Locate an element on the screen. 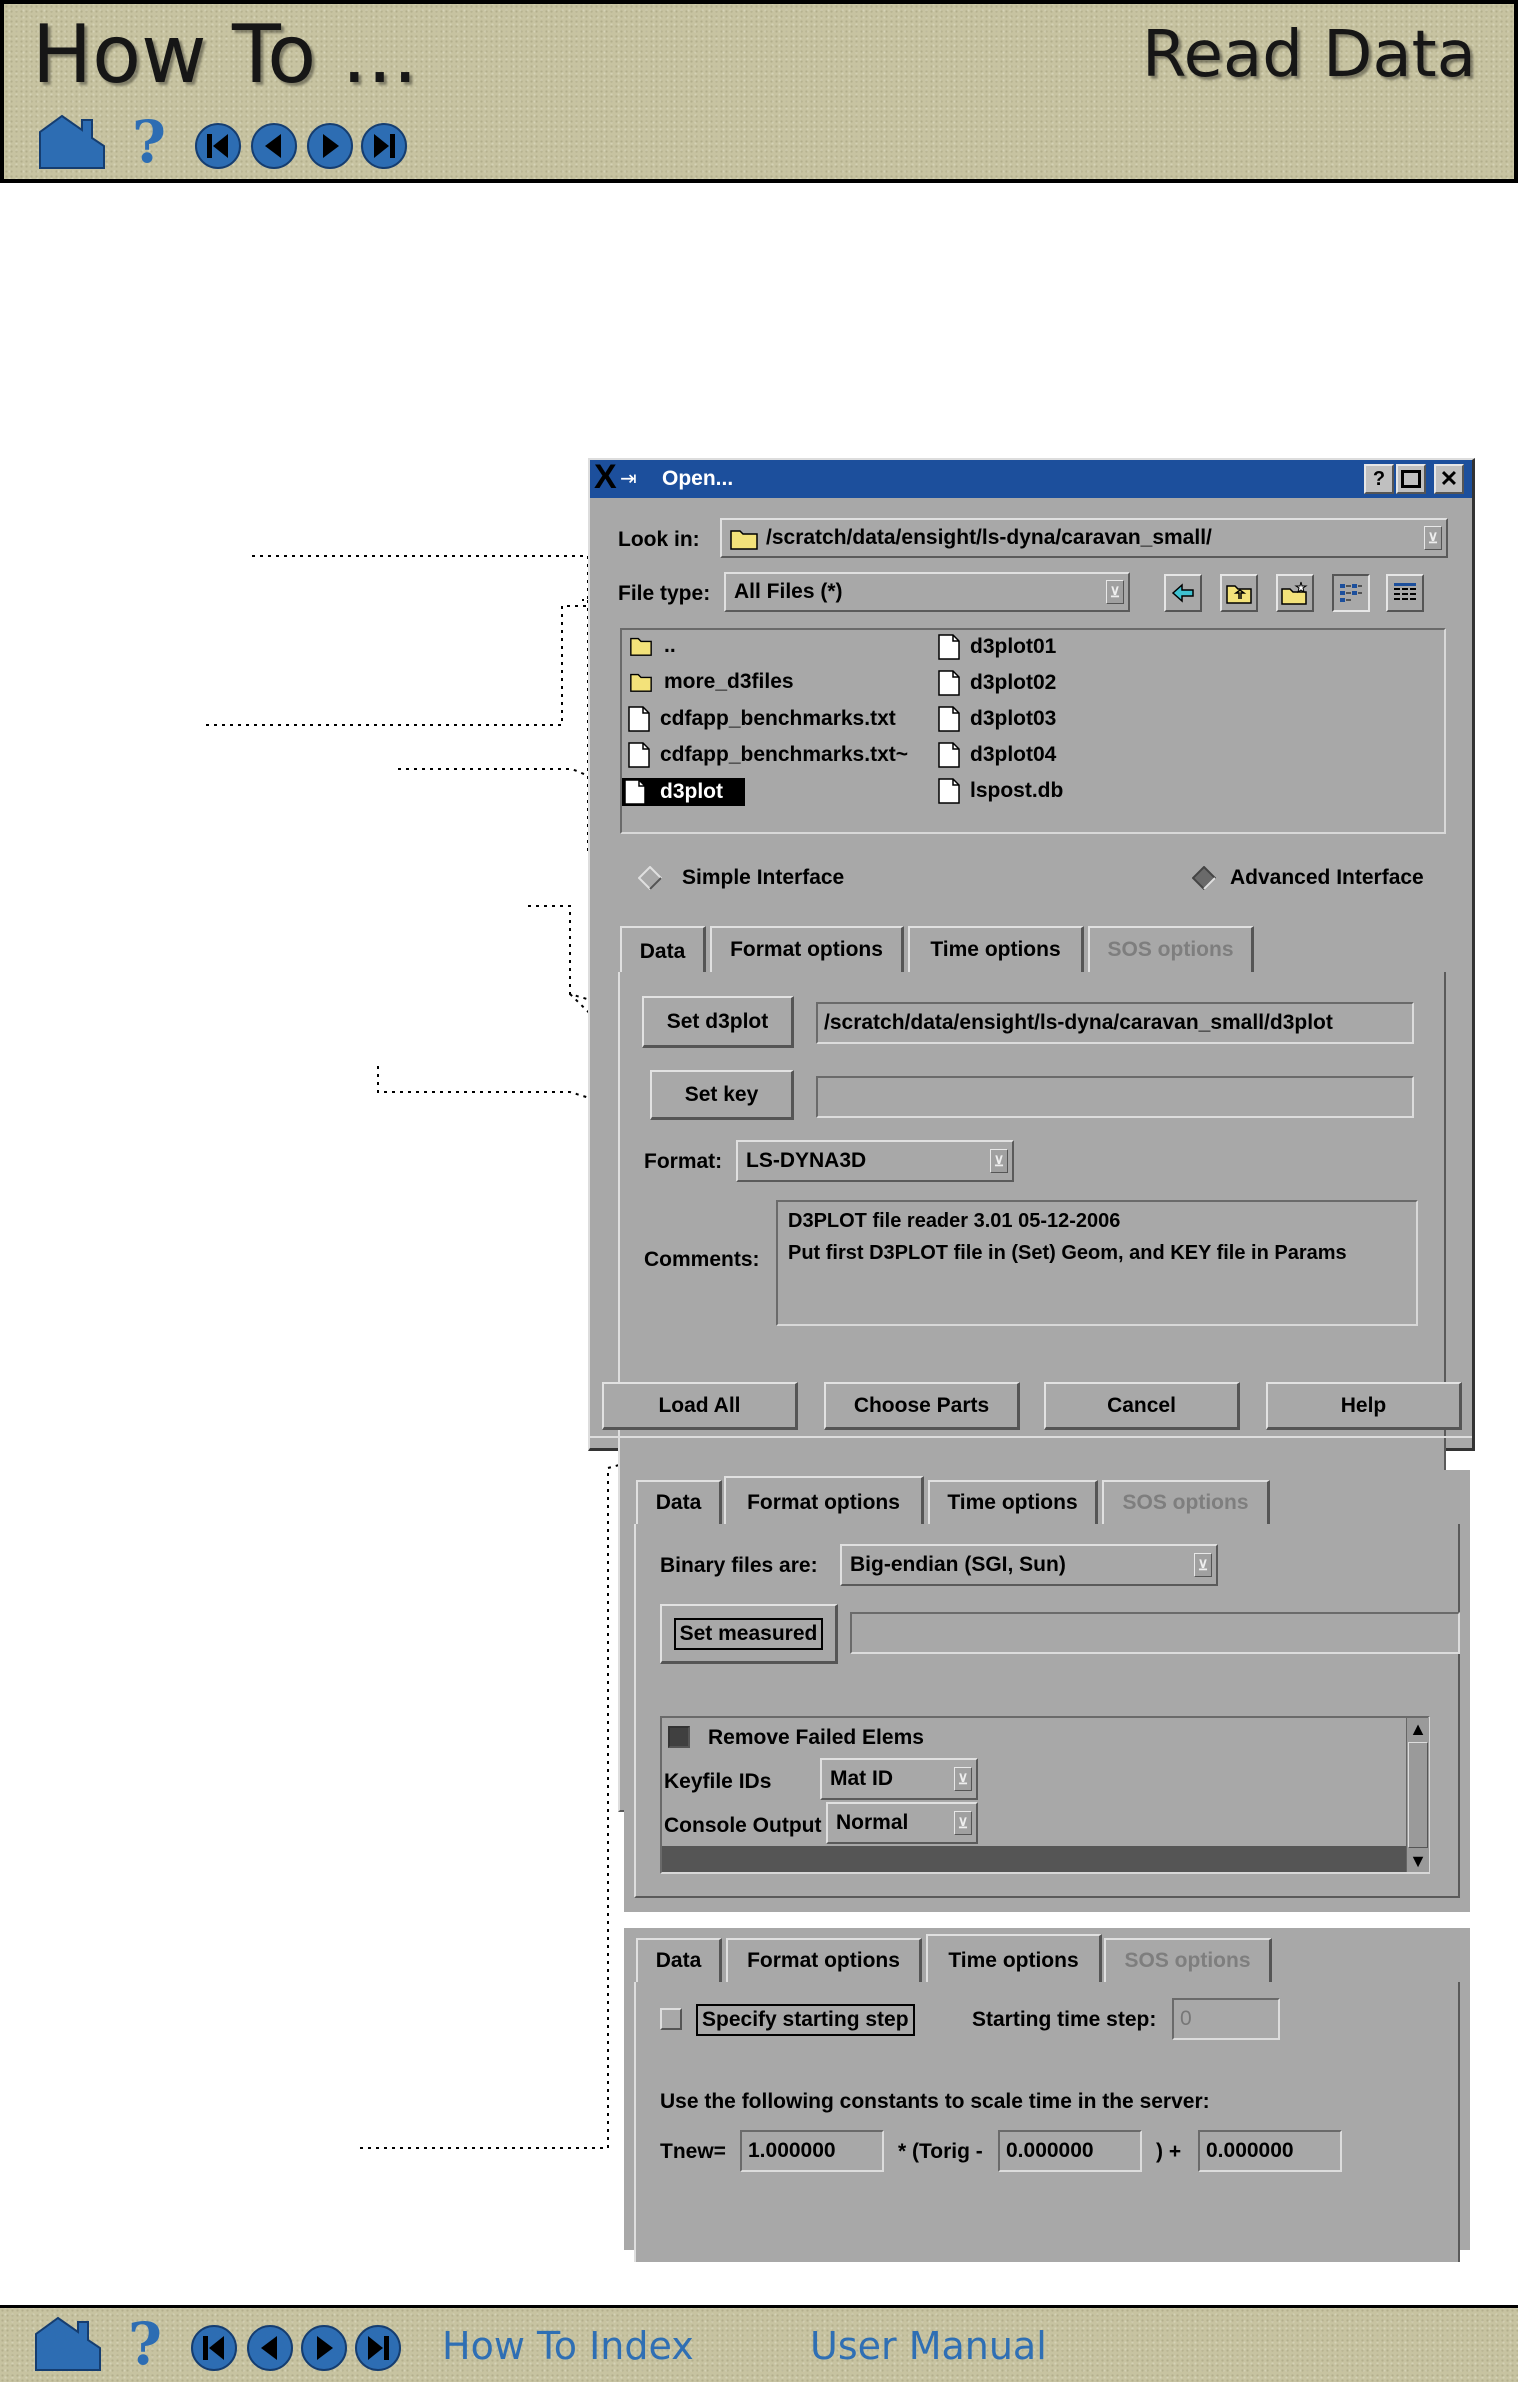 This screenshot has height=2382, width=1518. help-button: Help is located at coordinates (1364, 1406).